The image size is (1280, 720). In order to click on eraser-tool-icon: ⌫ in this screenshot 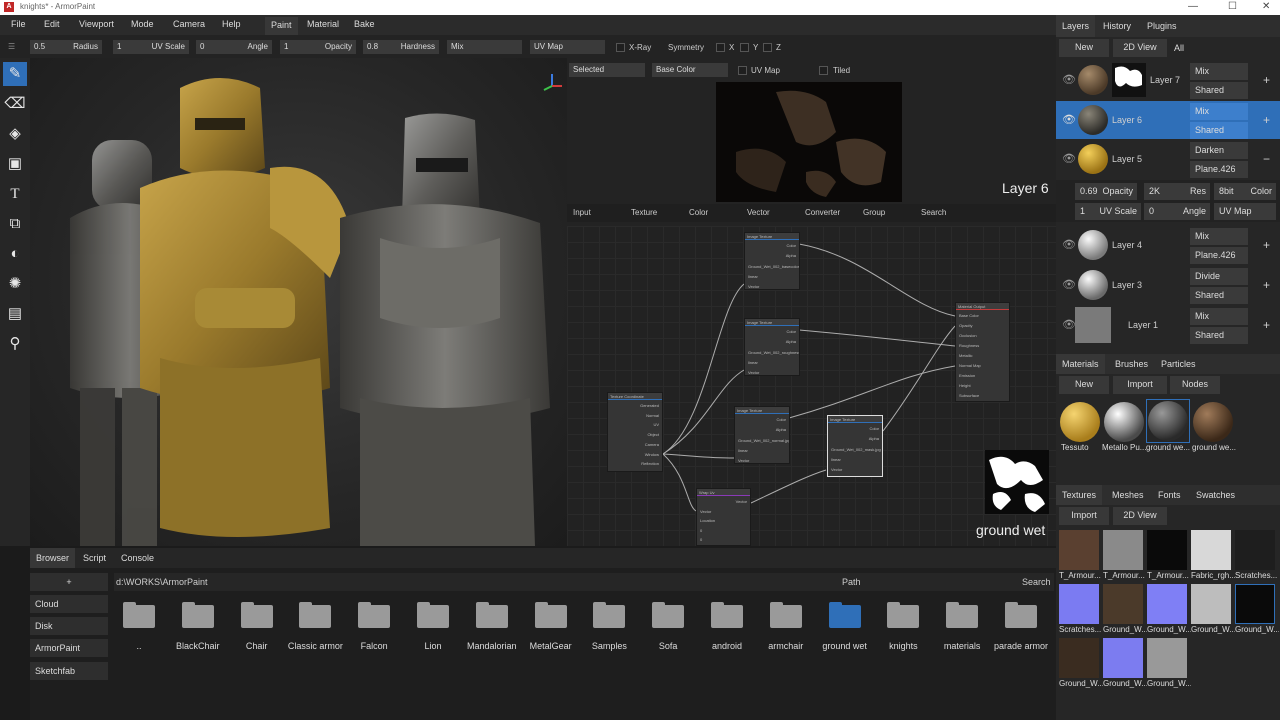, I will do `click(15, 104)`.